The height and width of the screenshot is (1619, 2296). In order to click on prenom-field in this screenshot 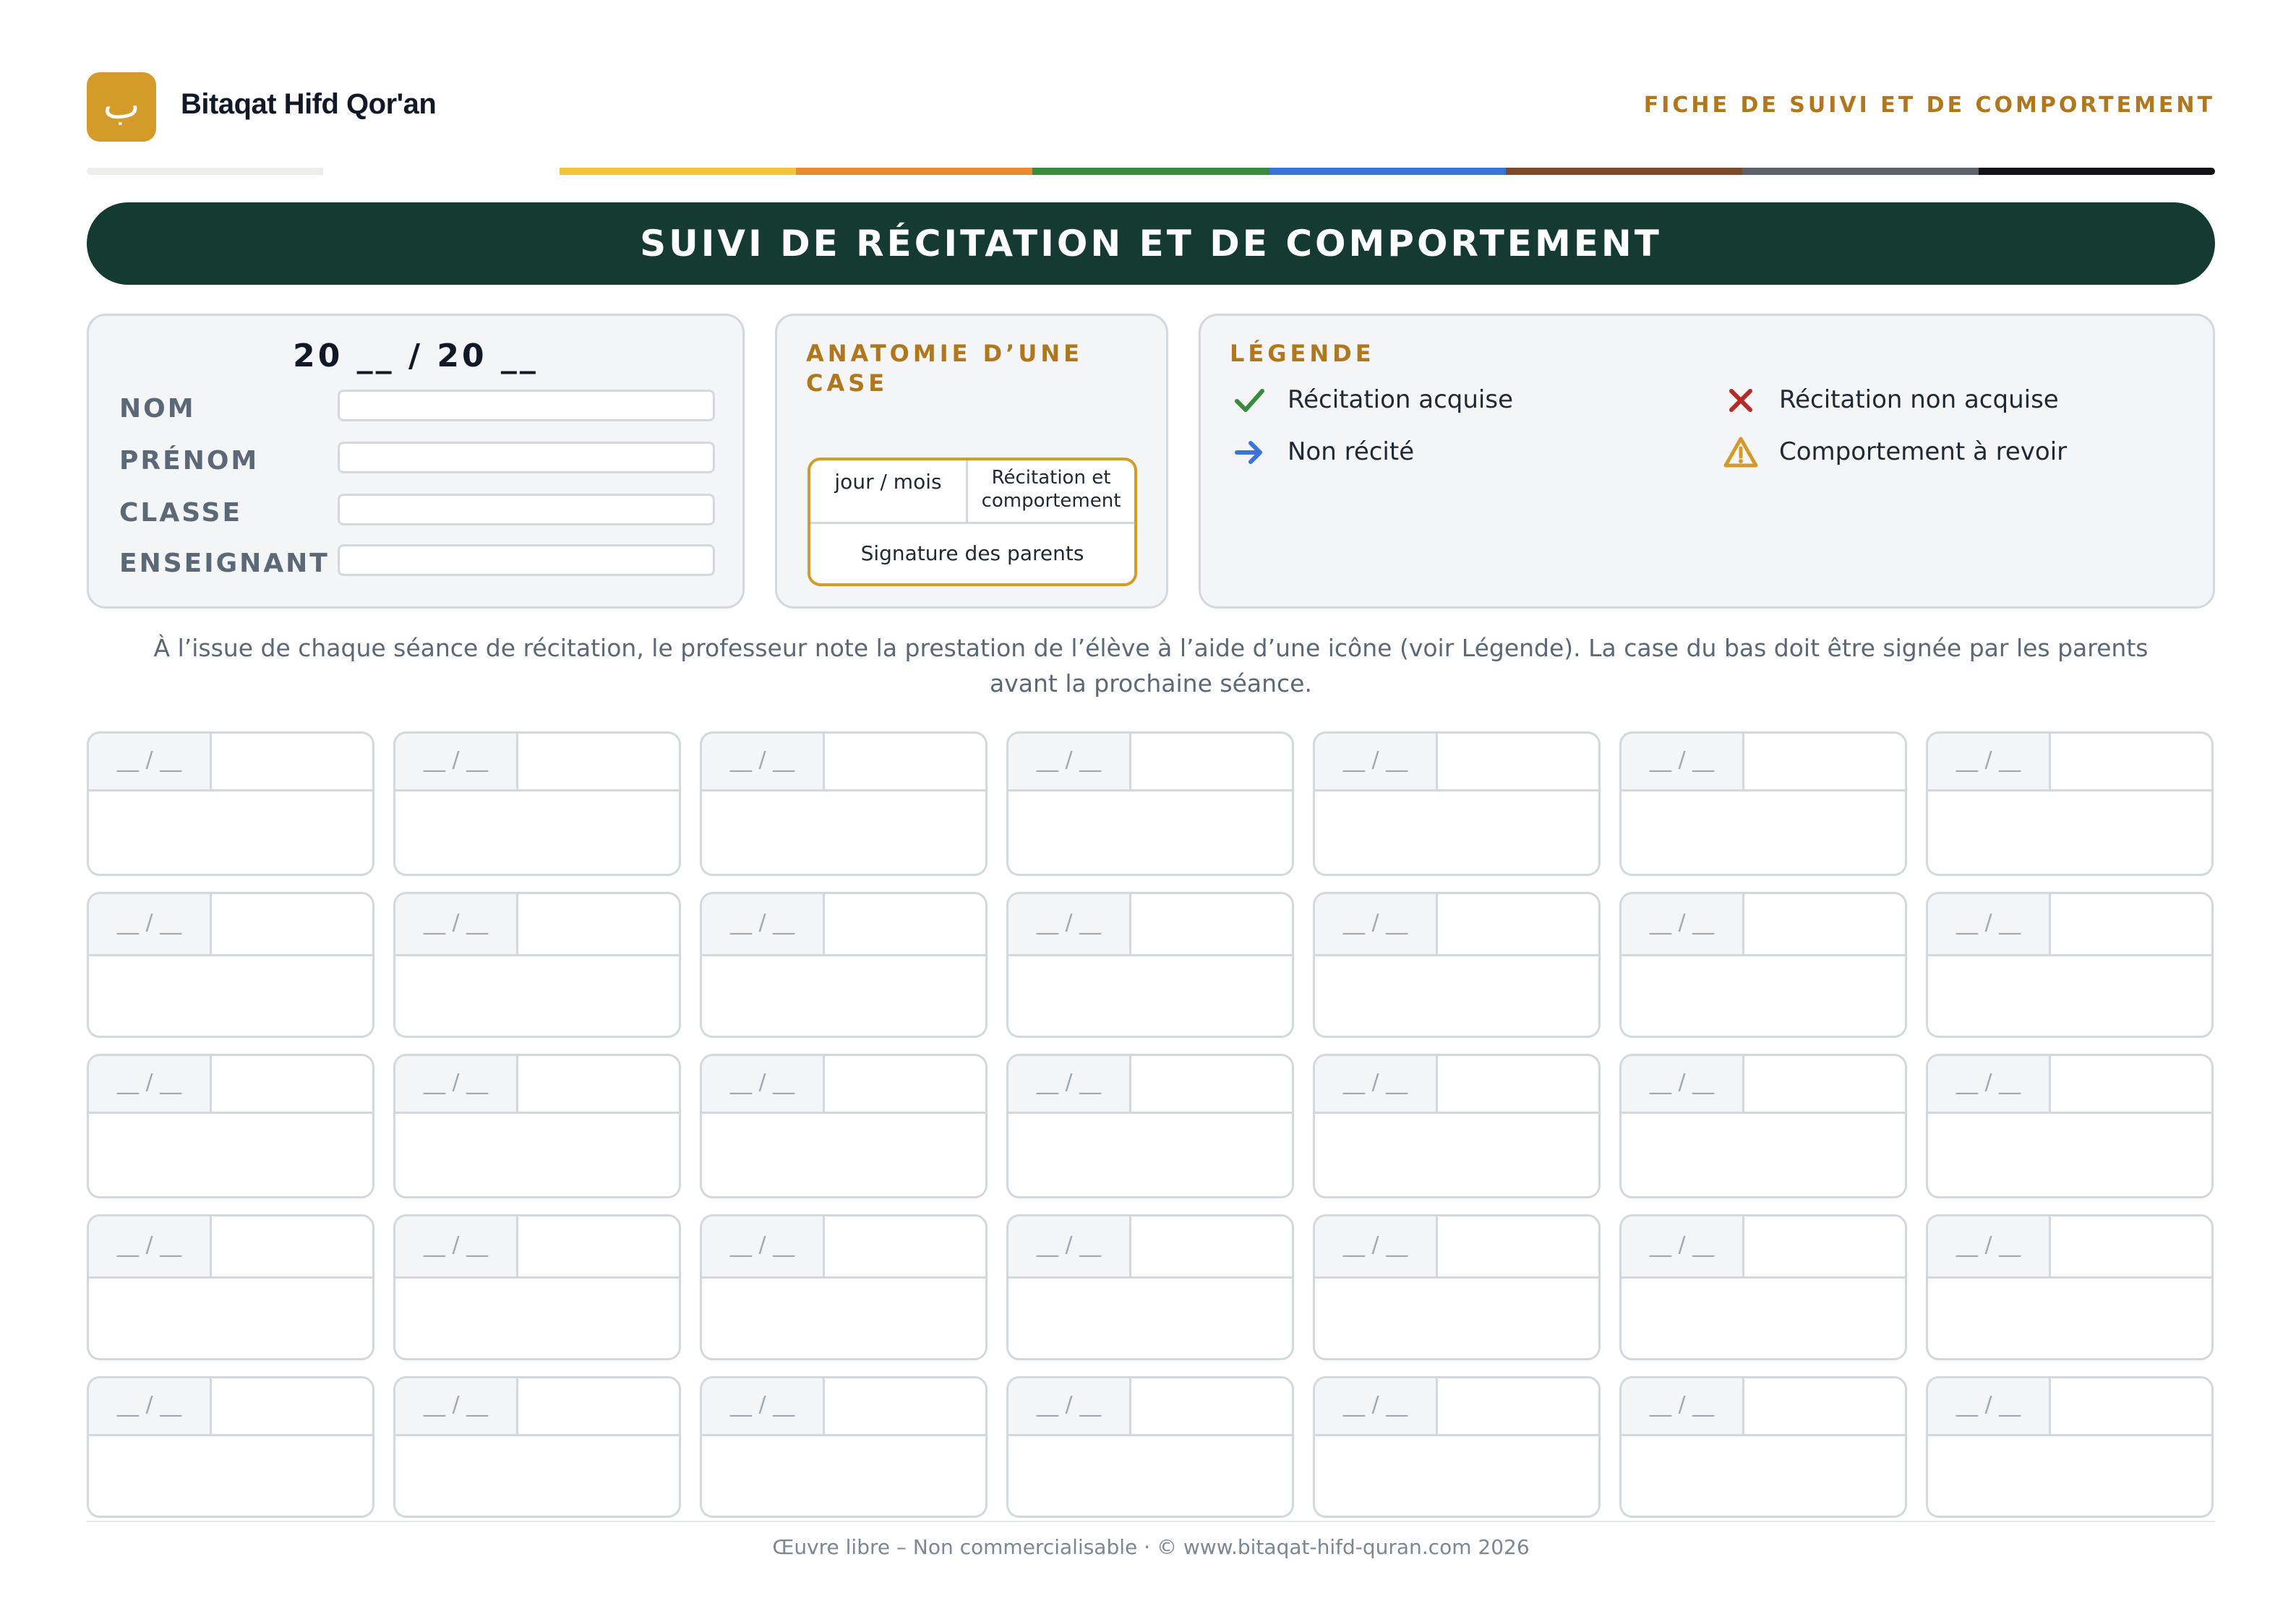, I will do `click(526, 458)`.